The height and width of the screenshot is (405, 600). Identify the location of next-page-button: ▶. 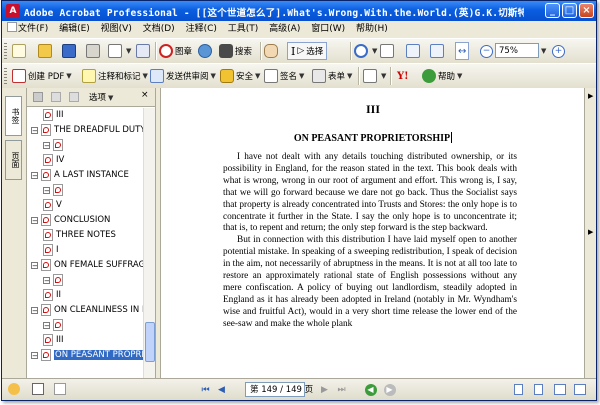
(324, 389).